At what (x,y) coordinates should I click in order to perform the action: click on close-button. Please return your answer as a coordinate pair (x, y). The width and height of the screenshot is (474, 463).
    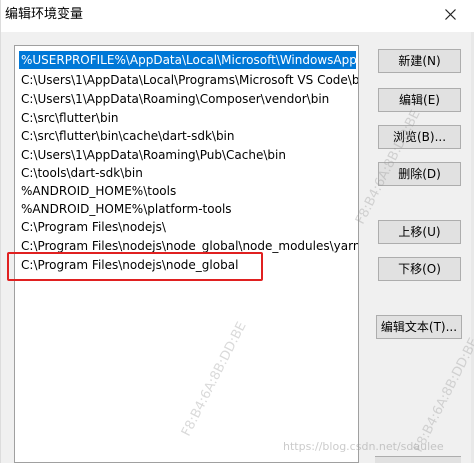
    Looking at the image, I should click on (455, 14).